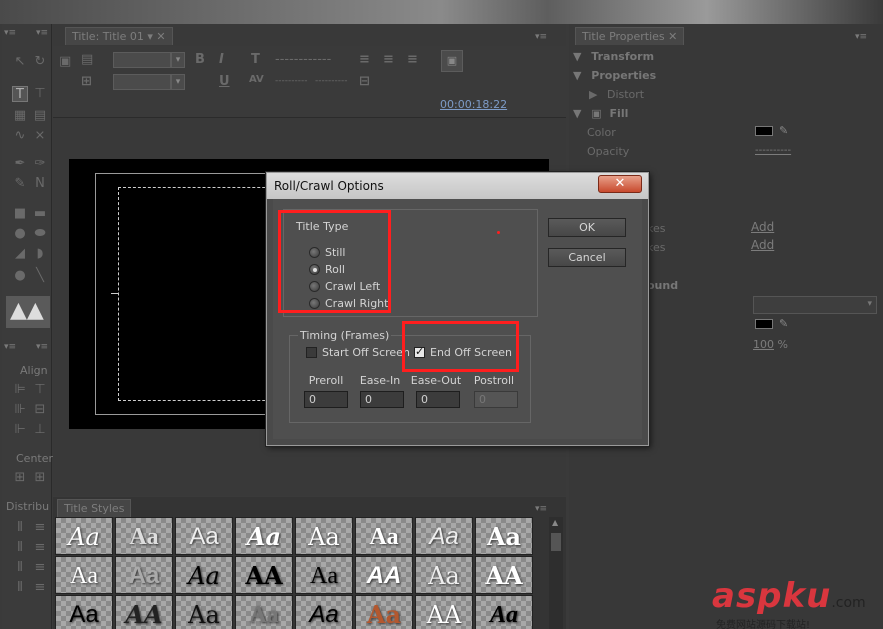 The image size is (883, 629). Describe the element at coordinates (614, 75) in the screenshot. I see `properties-section: ▼ Properties` at that location.